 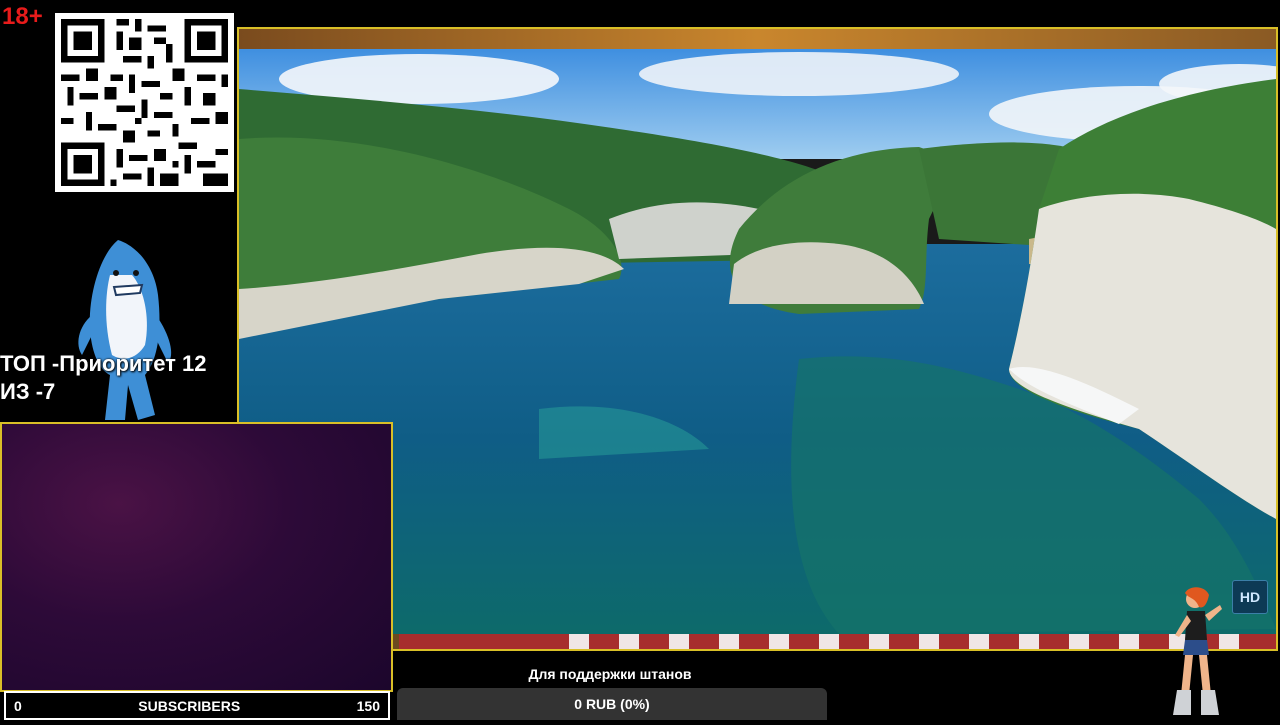 I want to click on donation-status: 0 RUB (0%), so click(x=612, y=704).